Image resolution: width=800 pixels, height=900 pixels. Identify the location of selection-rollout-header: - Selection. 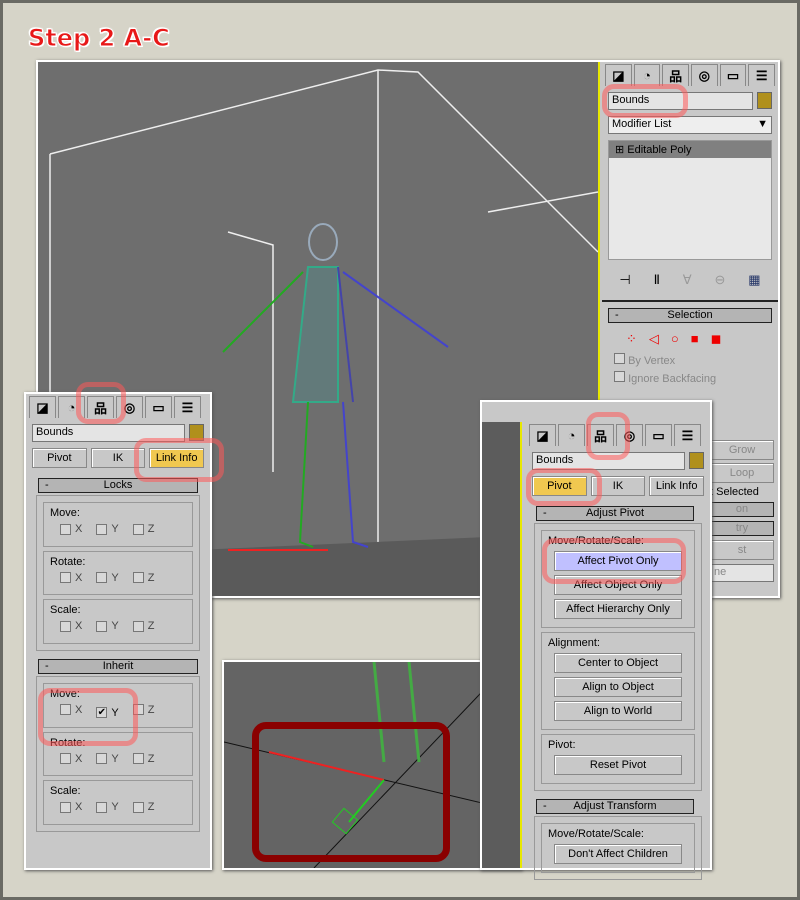
(690, 315).